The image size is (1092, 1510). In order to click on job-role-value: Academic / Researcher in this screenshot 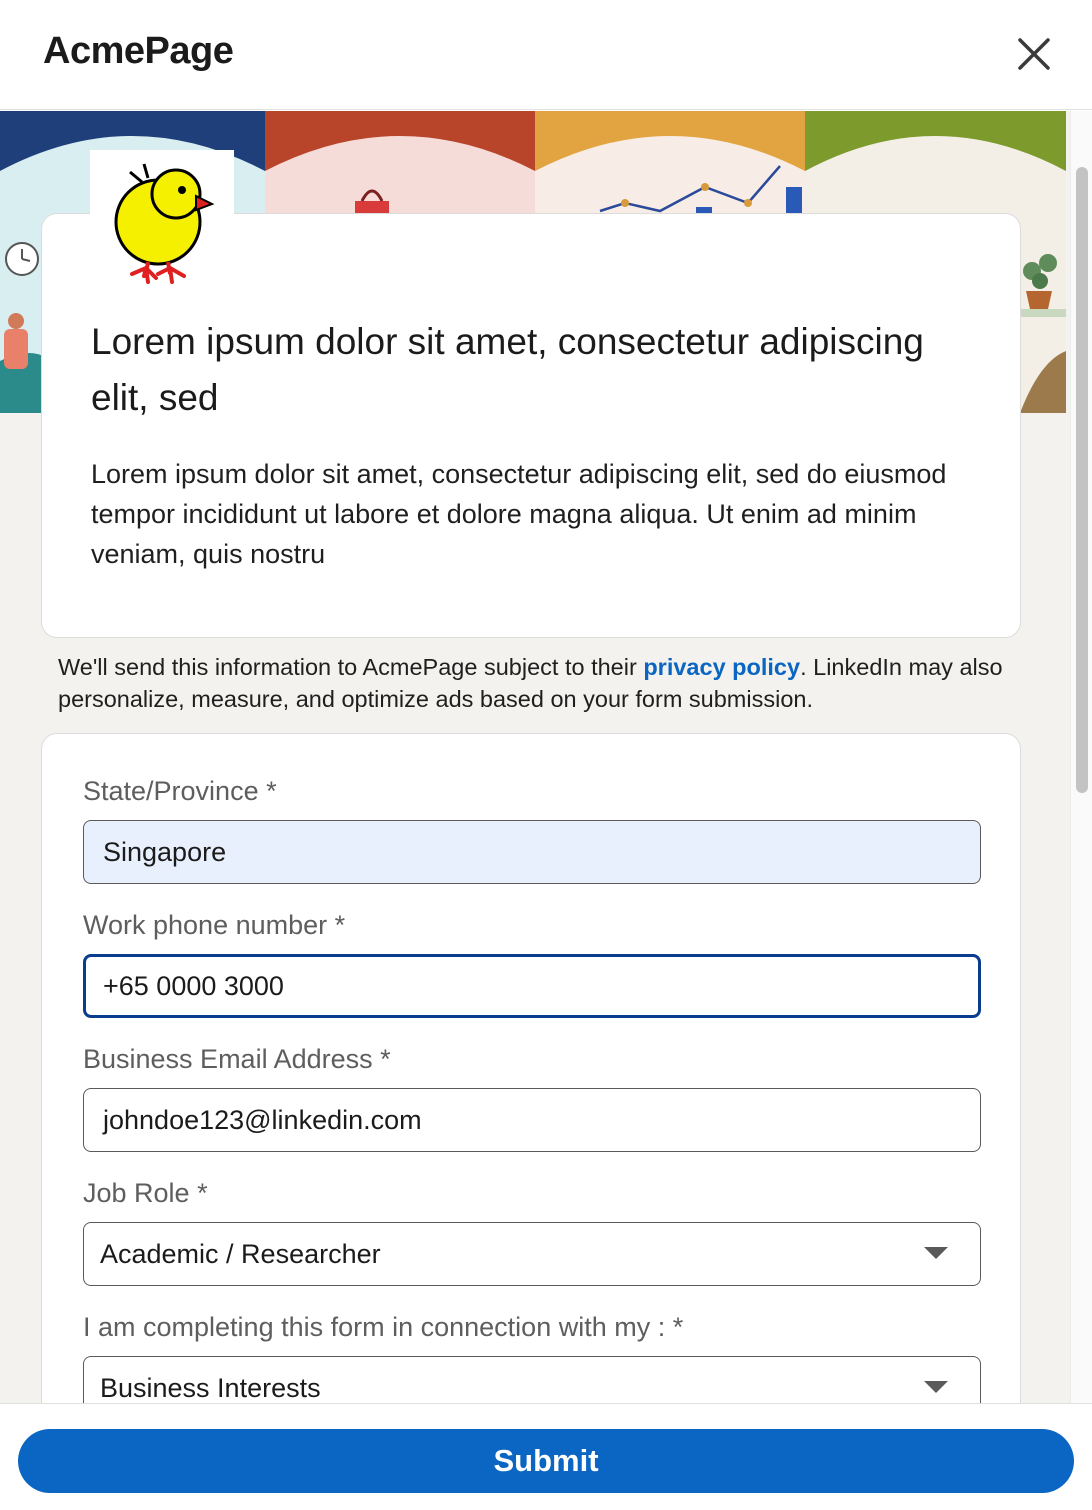, I will do `click(240, 1253)`.